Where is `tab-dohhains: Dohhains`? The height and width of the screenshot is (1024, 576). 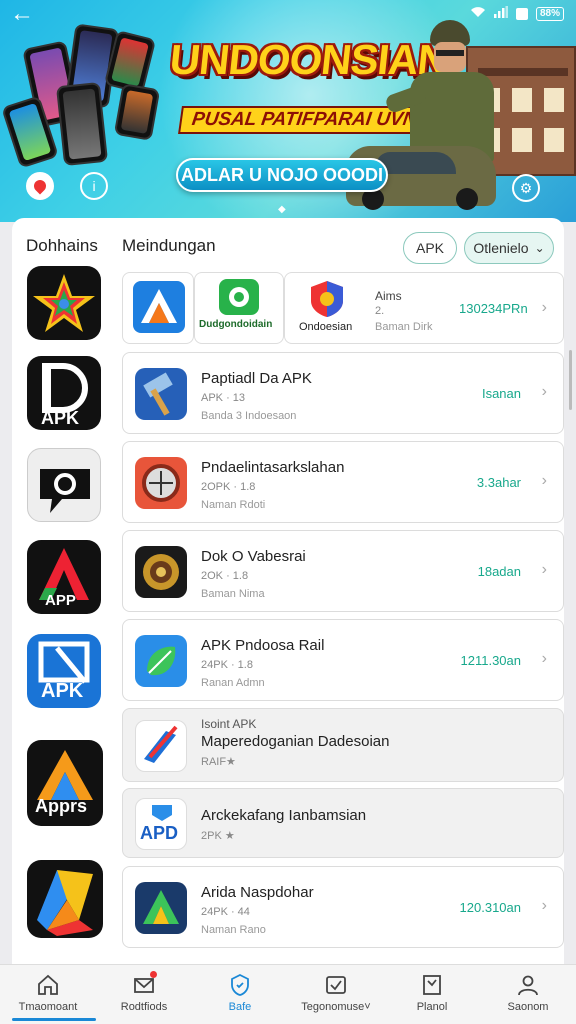 tab-dohhains: Dohhains is located at coordinates (62, 246).